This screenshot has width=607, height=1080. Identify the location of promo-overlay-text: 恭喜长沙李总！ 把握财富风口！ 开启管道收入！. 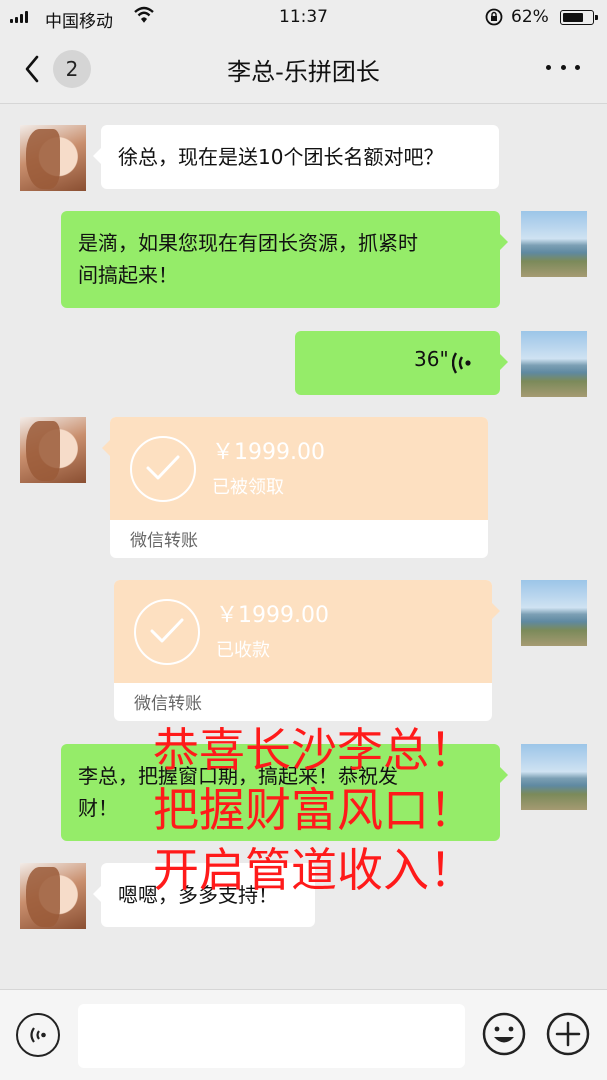
(314, 810).